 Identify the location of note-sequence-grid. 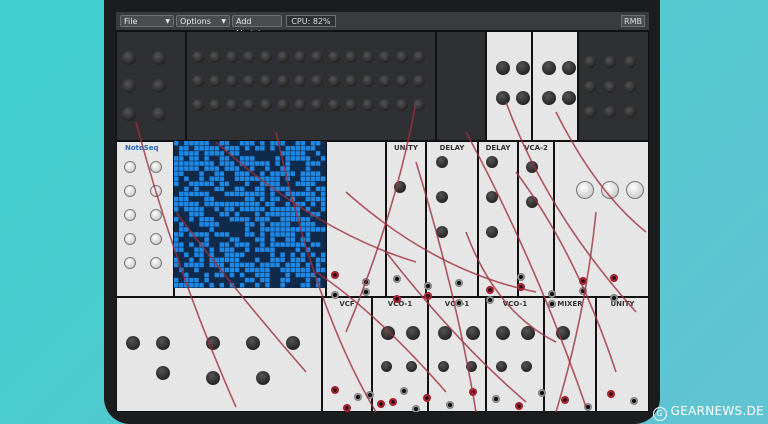
(250, 214).